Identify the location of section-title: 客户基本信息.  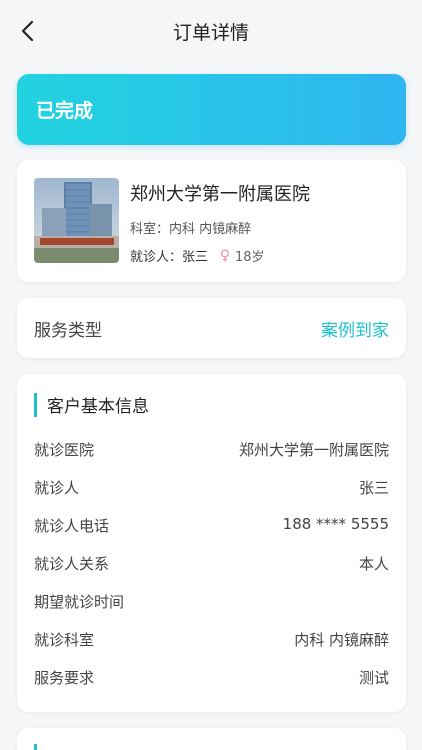
(98, 407).